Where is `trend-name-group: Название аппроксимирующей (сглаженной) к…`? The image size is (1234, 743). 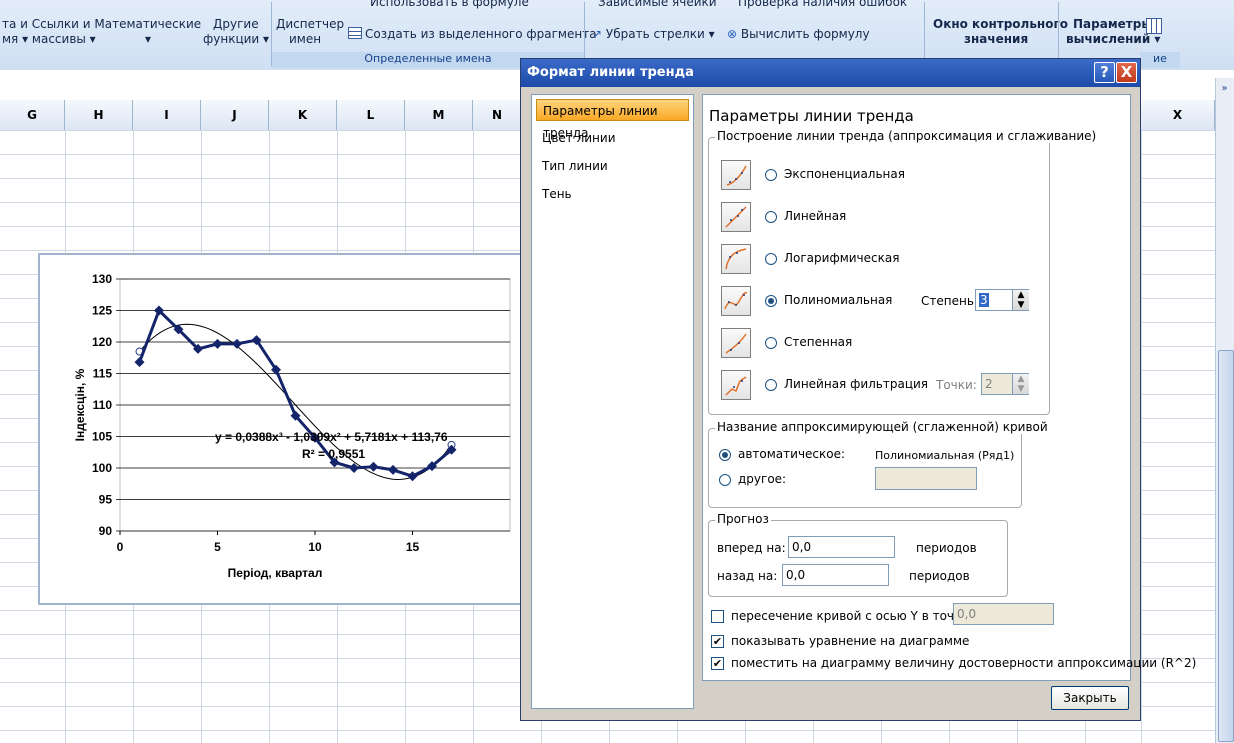 trend-name-group: Название аппроксимирующей (сглаженной) к… is located at coordinates (879, 464).